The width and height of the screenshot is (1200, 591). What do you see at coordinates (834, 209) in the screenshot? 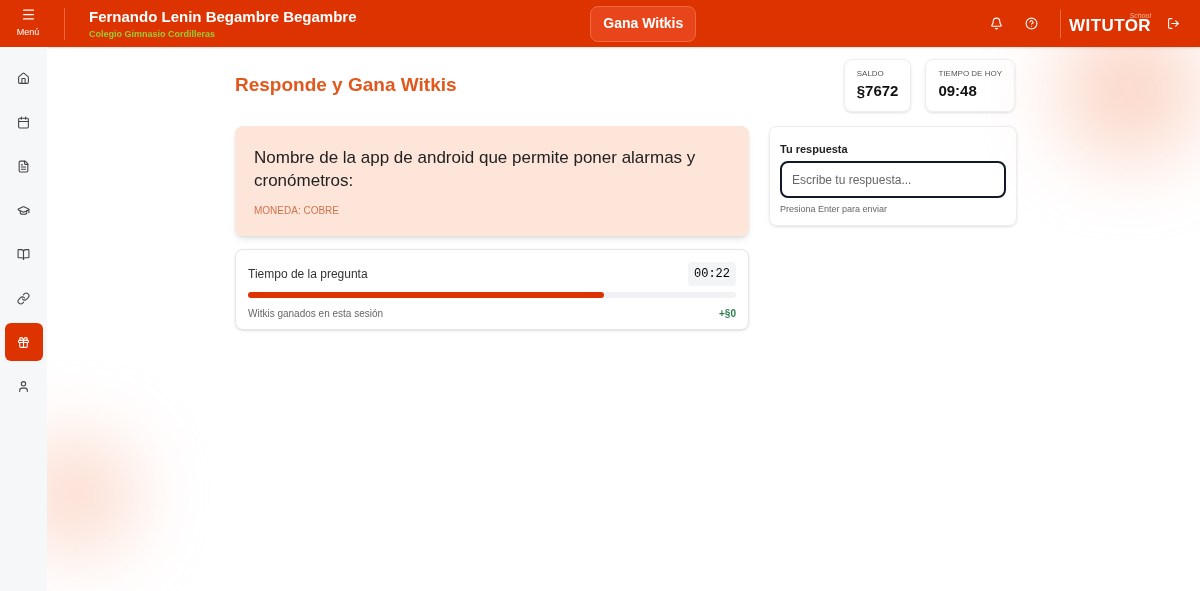
I see `answer-hint: Presiona Enter para enviar` at bounding box center [834, 209].